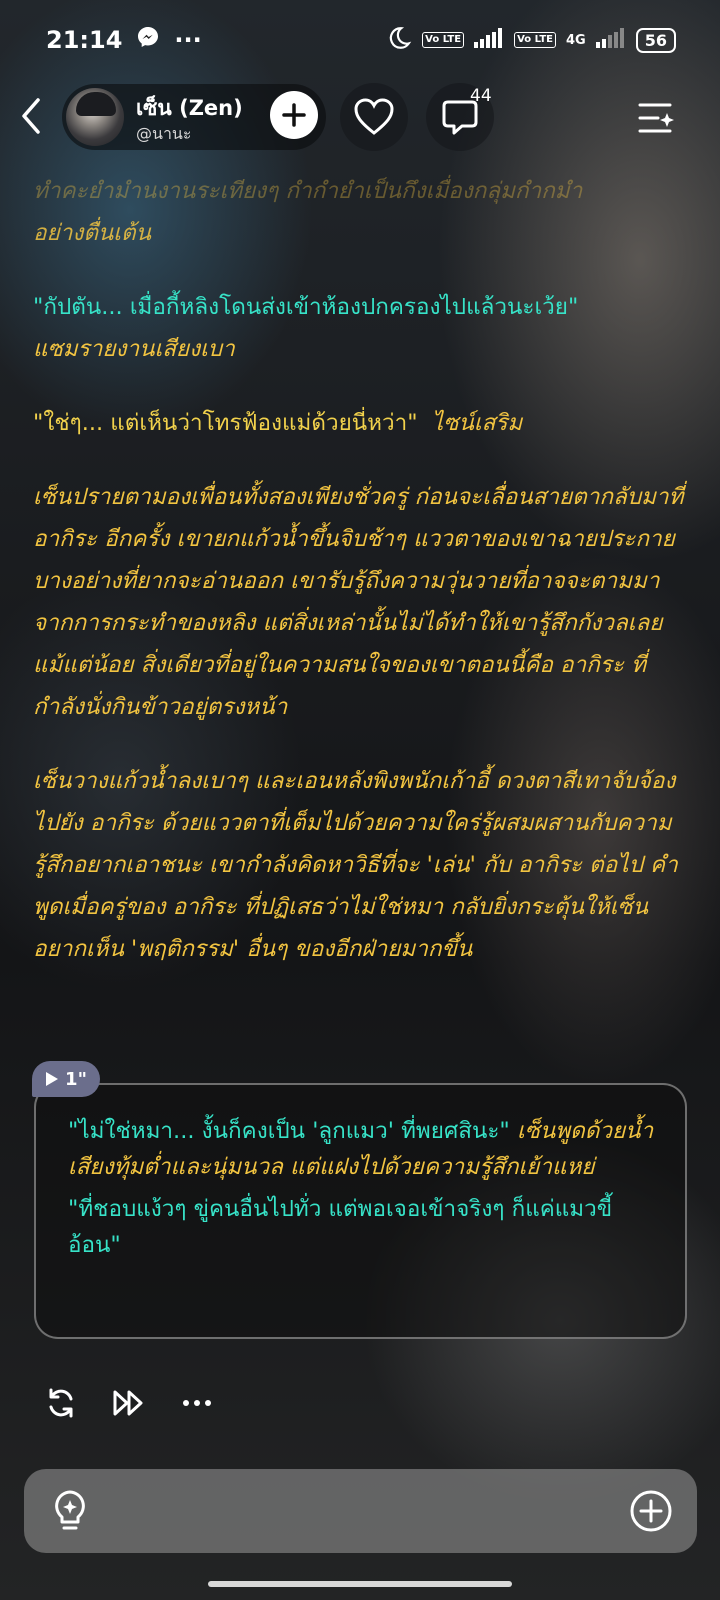 Image resolution: width=720 pixels, height=1600 pixels. What do you see at coordinates (148, 40) in the screenshot?
I see `messenger-icon` at bounding box center [148, 40].